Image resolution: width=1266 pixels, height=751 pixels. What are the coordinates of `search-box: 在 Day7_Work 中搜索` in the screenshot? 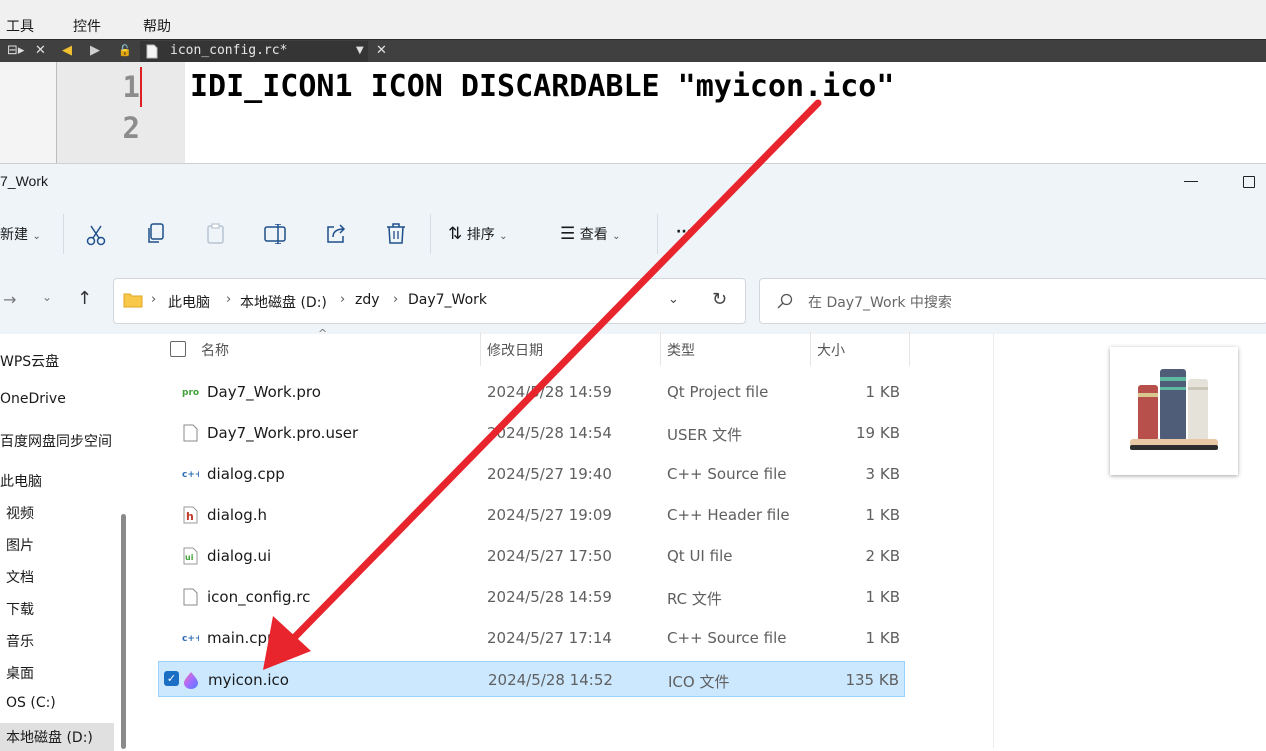 It's located at (1012, 301).